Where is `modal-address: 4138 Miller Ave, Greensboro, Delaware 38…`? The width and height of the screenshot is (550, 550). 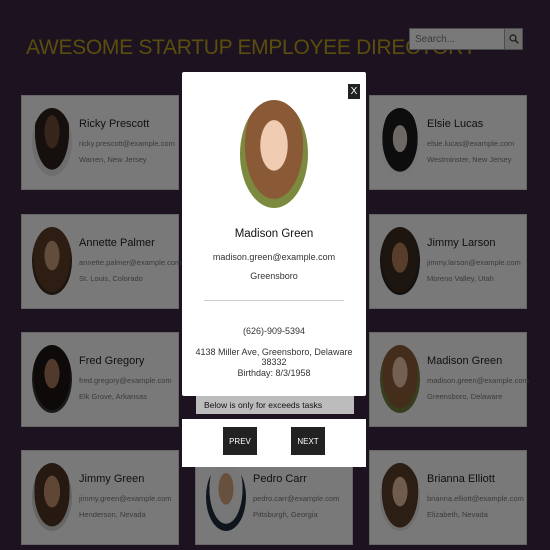
modal-address: 4138 Miller Ave, Greensboro, Delaware 38… is located at coordinates (274, 357).